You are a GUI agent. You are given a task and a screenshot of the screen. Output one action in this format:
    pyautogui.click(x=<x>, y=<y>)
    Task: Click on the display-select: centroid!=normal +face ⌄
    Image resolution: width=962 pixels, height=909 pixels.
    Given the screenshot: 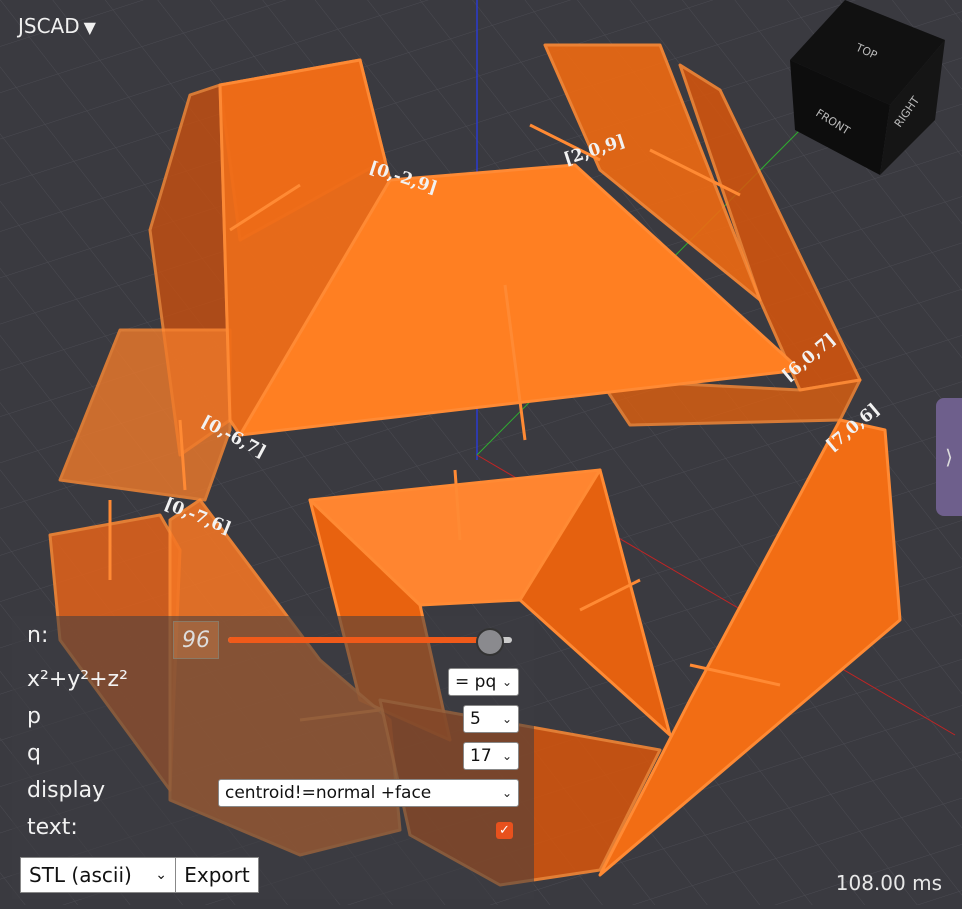 What is the action you would take?
    pyautogui.click(x=368, y=793)
    